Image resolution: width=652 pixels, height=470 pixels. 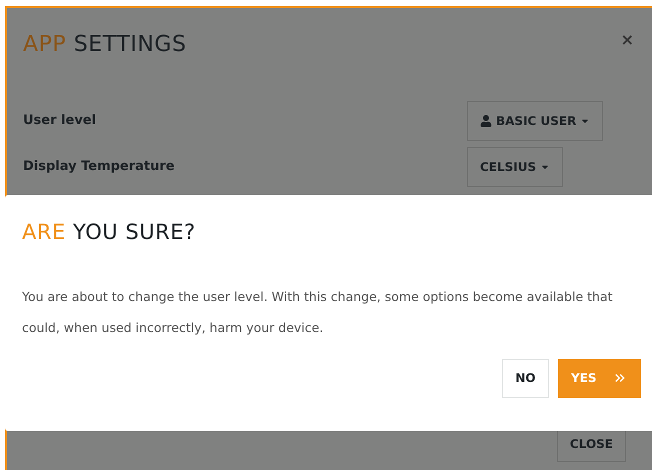 What do you see at coordinates (104, 45) in the screenshot?
I see `settings-title: APP SETTINGS` at bounding box center [104, 45].